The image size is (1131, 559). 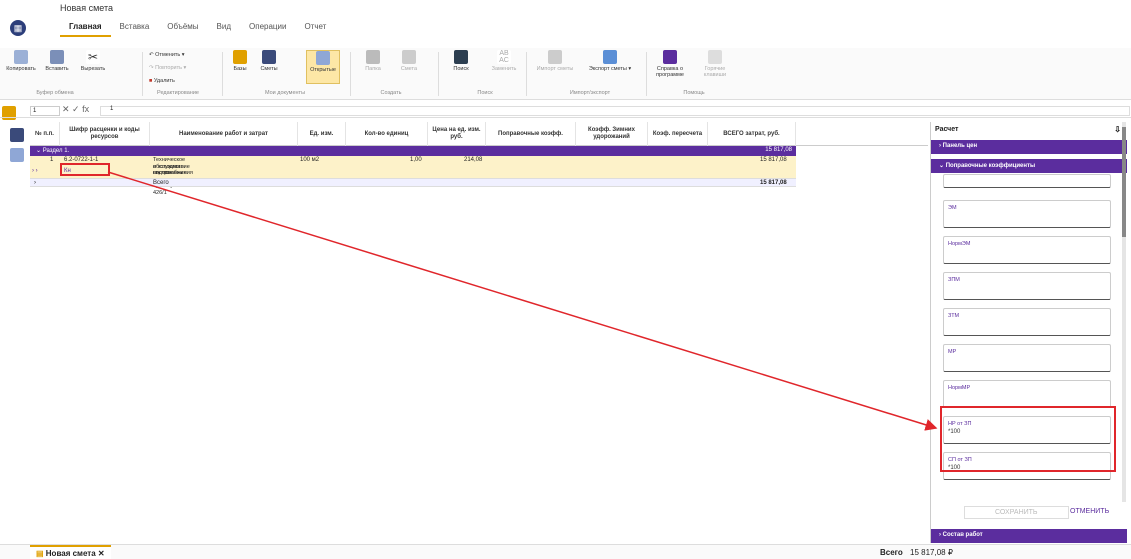 I want to click on status-total-value: 15 817,08 ₽, so click(x=931, y=552).